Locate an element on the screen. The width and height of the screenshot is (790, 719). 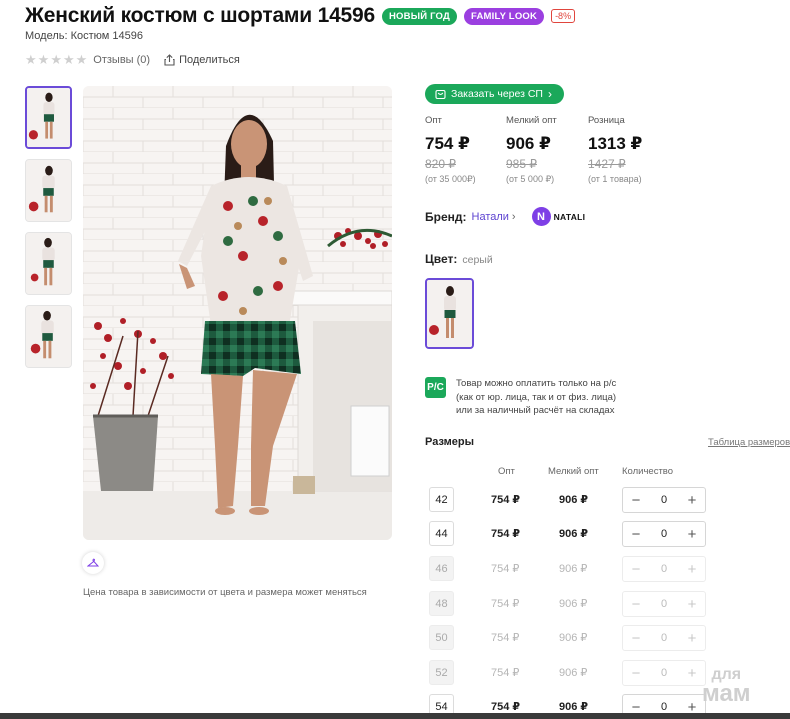
brand-label: Бренд: is located at coordinates (446, 216).